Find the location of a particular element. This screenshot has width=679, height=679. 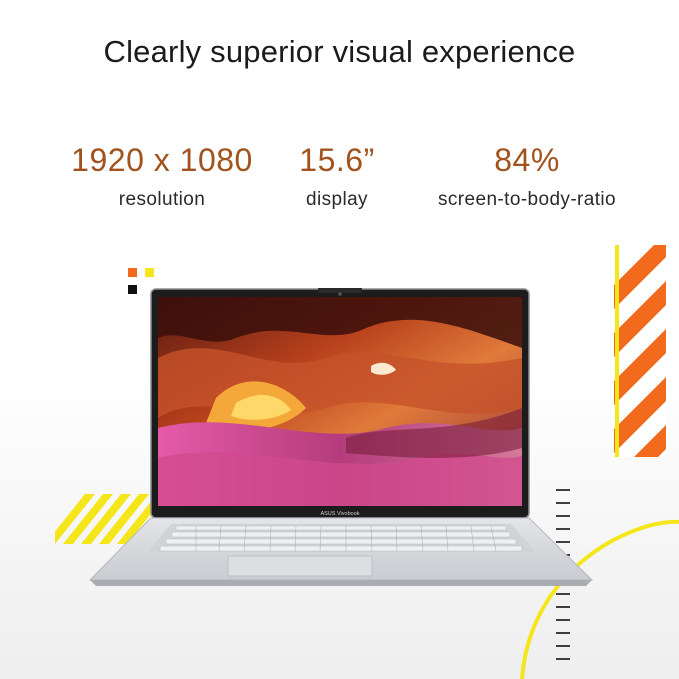

decor-orange-stripes is located at coordinates (640, 351).